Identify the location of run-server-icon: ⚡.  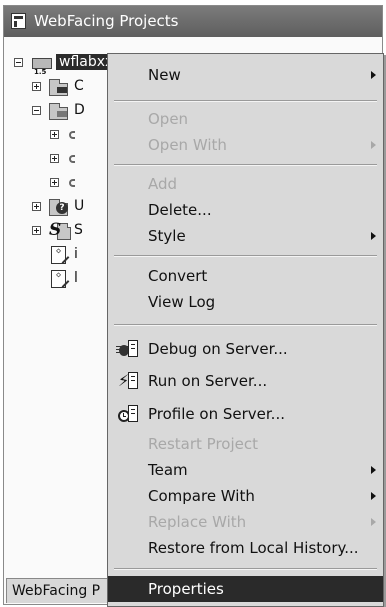
(129, 381).